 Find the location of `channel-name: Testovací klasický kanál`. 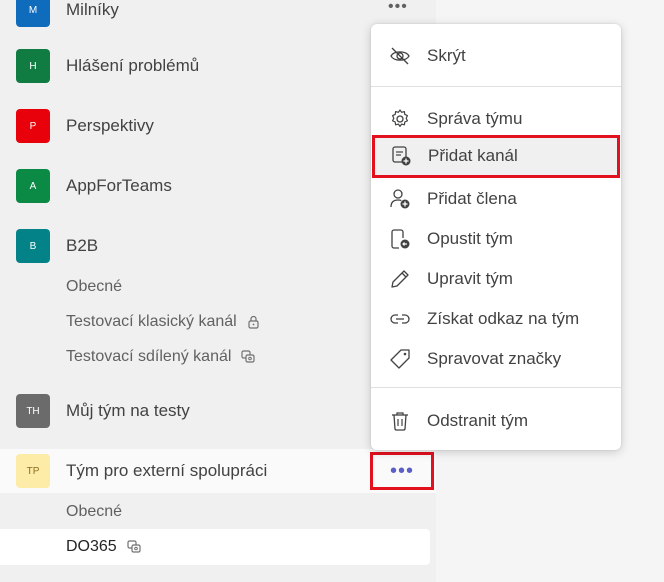

channel-name: Testovací klasický kanál is located at coordinates (151, 321).